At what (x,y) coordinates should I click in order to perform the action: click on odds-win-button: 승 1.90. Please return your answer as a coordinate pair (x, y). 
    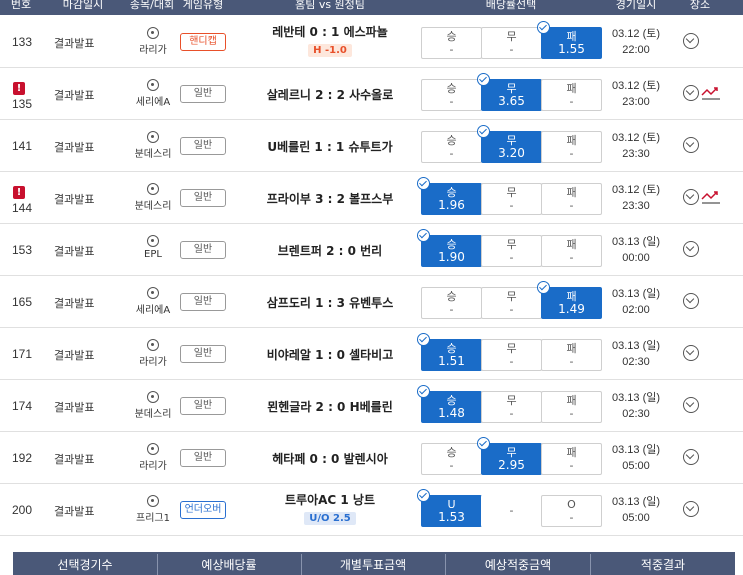
    Looking at the image, I should click on (449, 248).